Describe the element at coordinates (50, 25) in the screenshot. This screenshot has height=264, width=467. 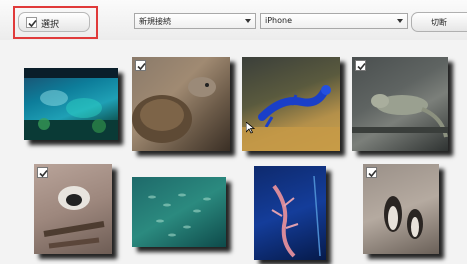
I see `select-button-label: 選択` at that location.